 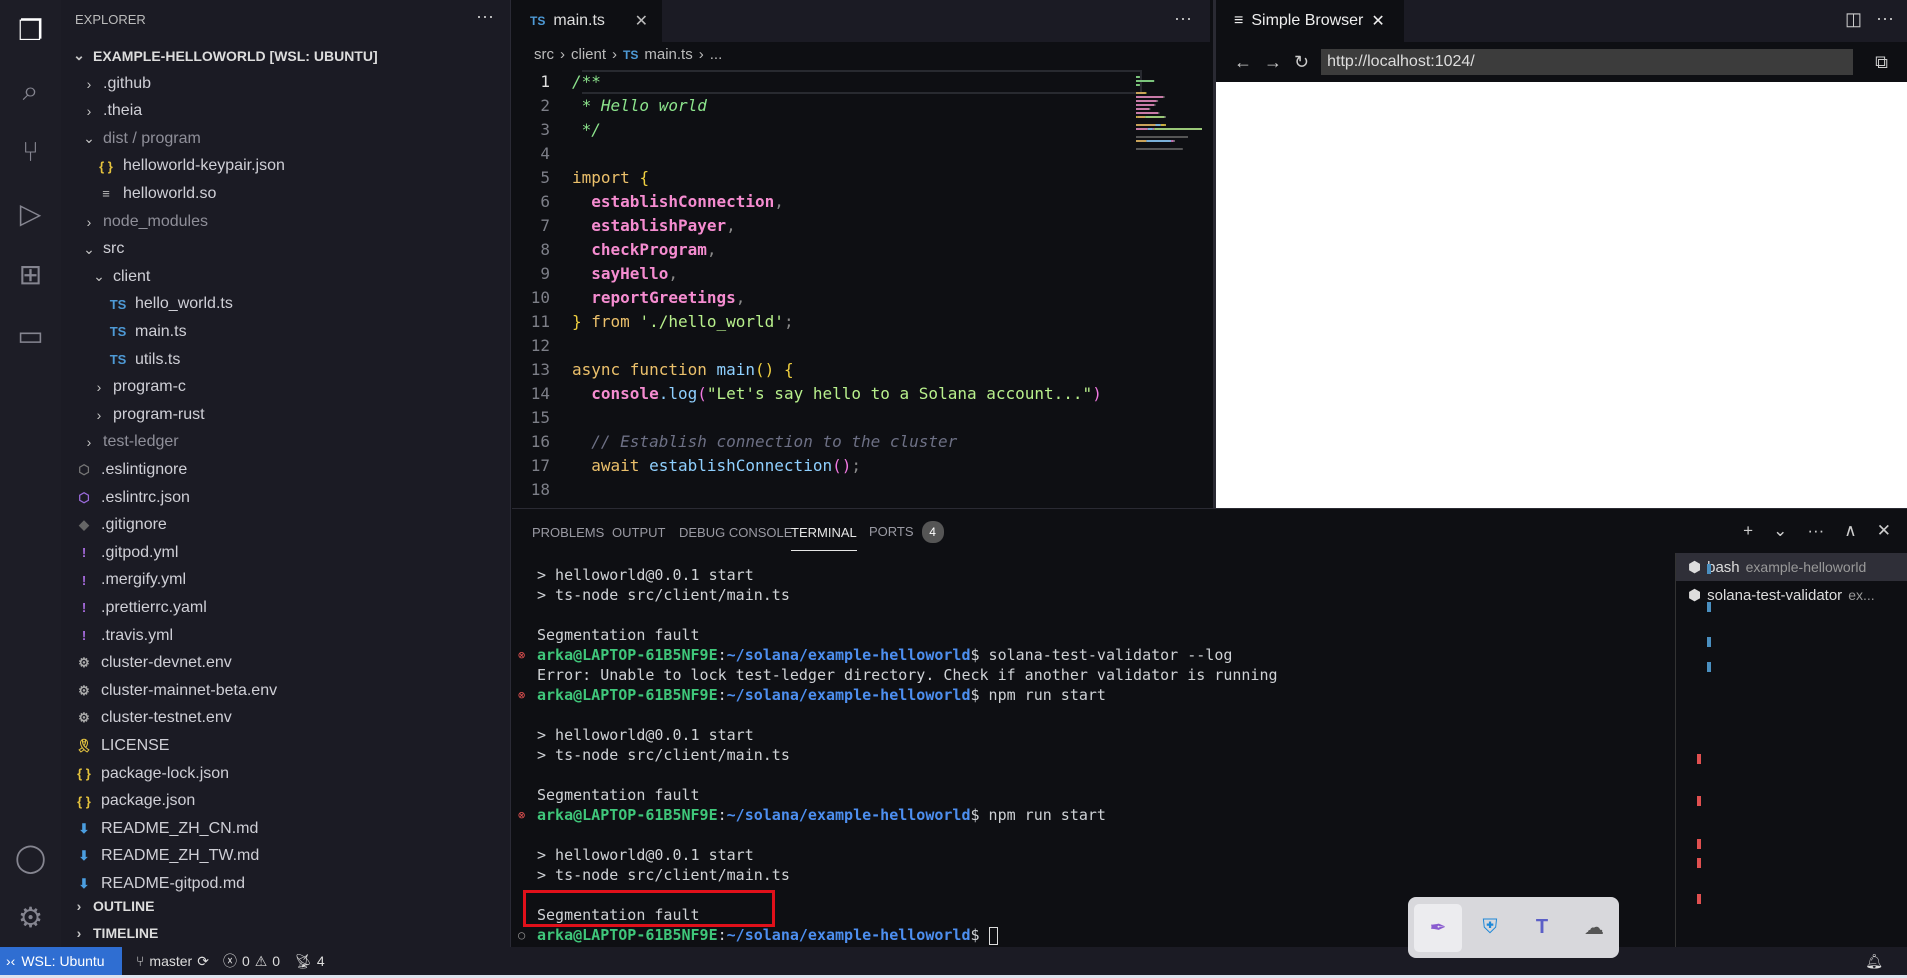 What do you see at coordinates (1243, 62) in the screenshot?
I see `back-icon: ←` at bounding box center [1243, 62].